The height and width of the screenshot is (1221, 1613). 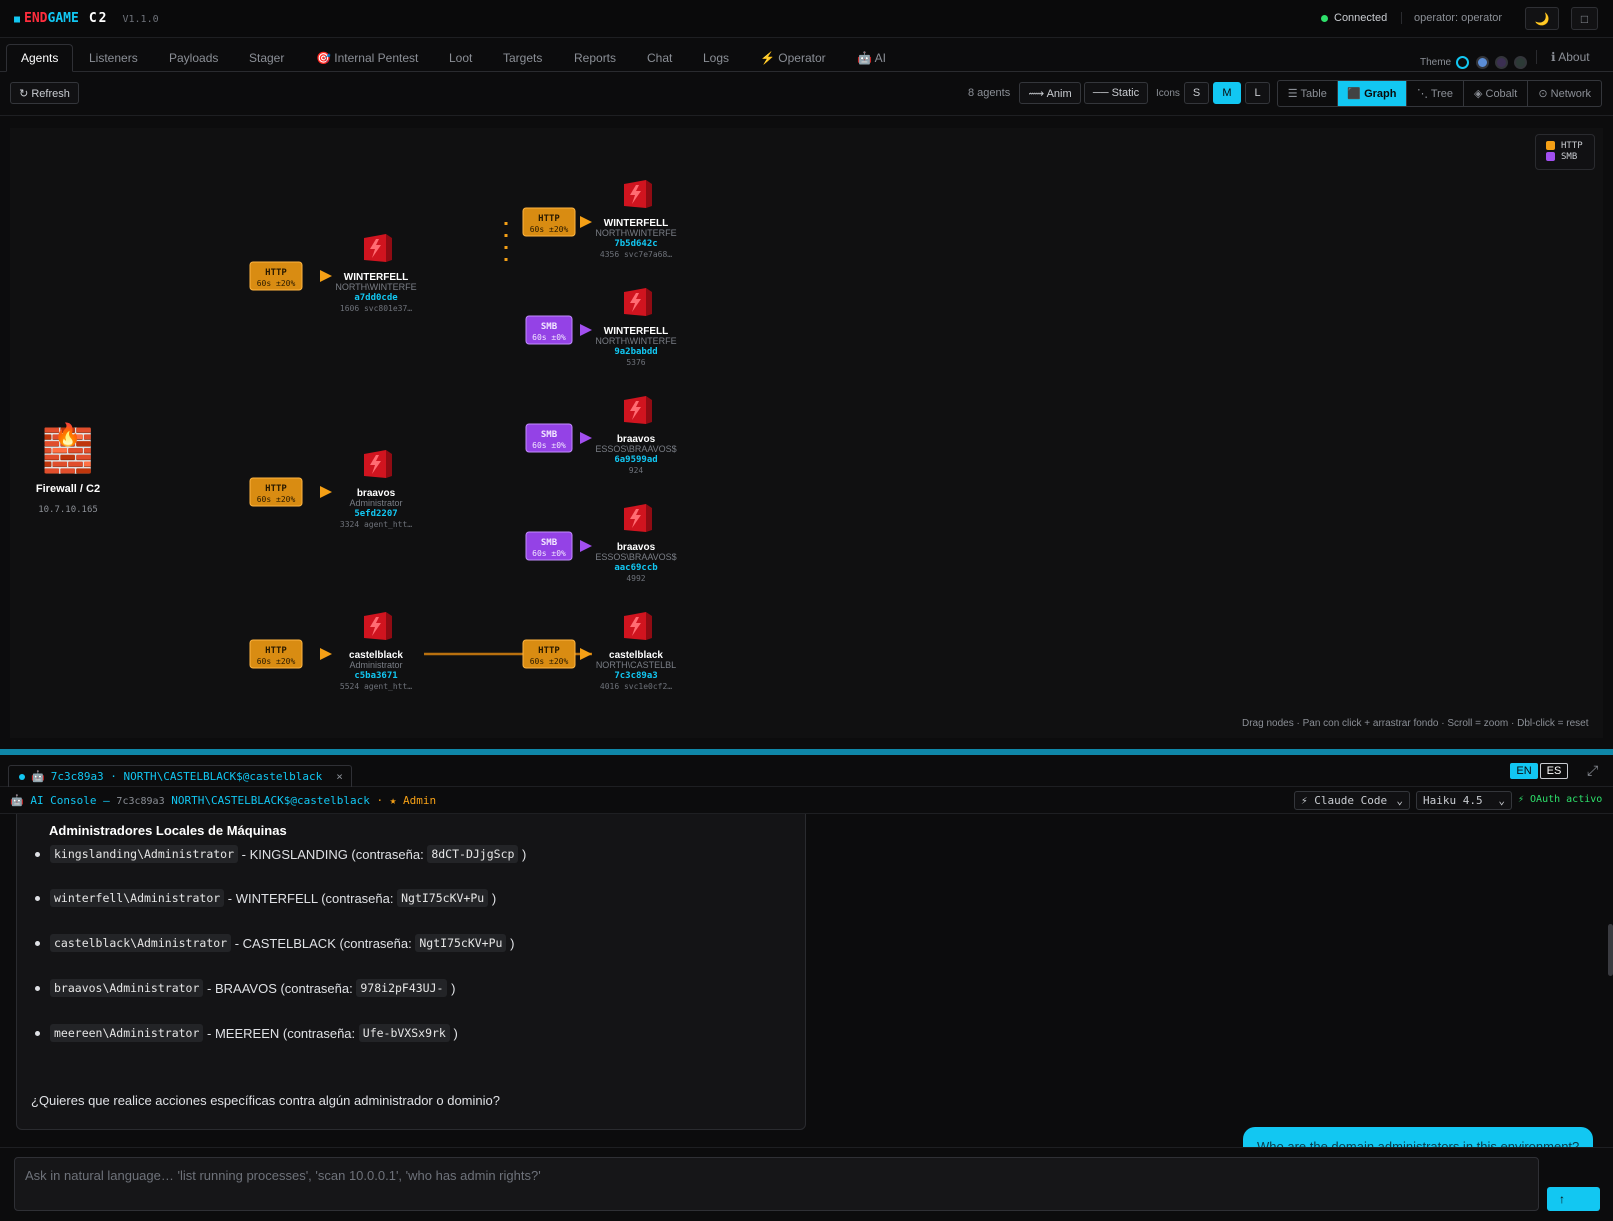 I want to click on expand-icon: ⤢, so click(x=1592, y=770).